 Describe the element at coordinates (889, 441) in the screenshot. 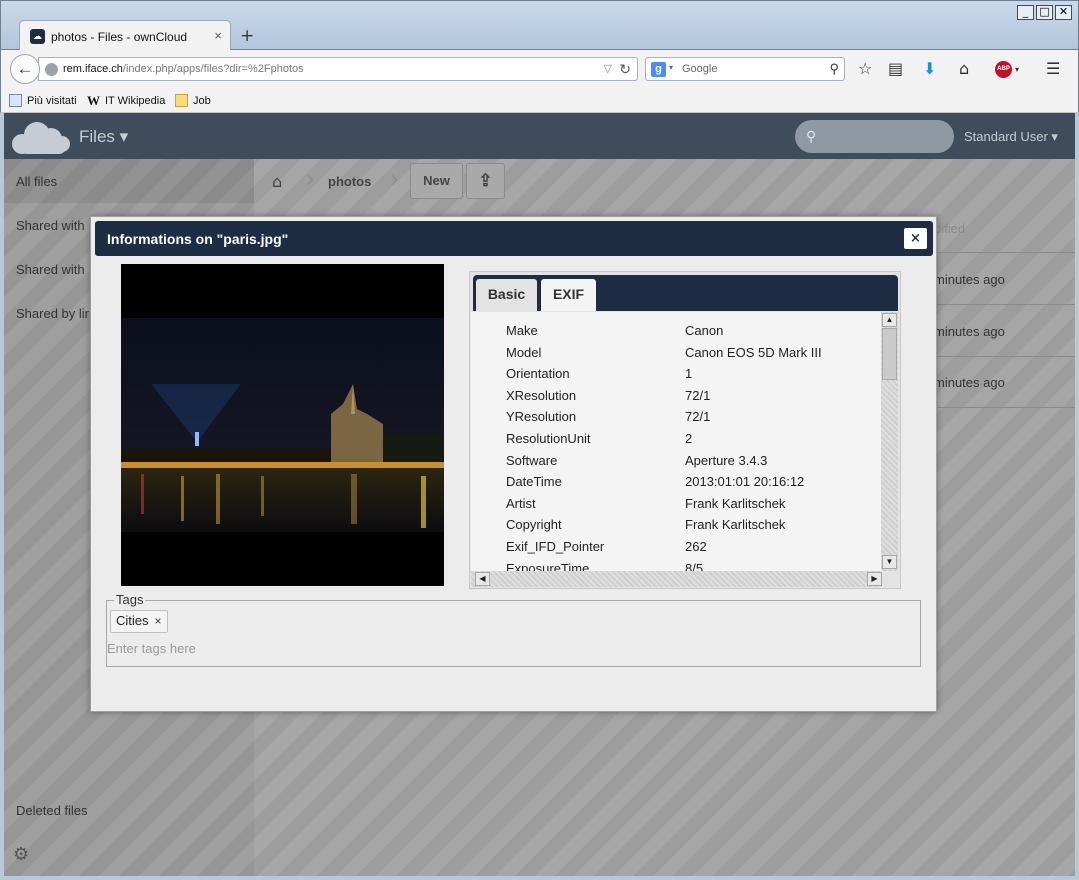

I see `vertical-scrollbar: ▲ ▼` at that location.